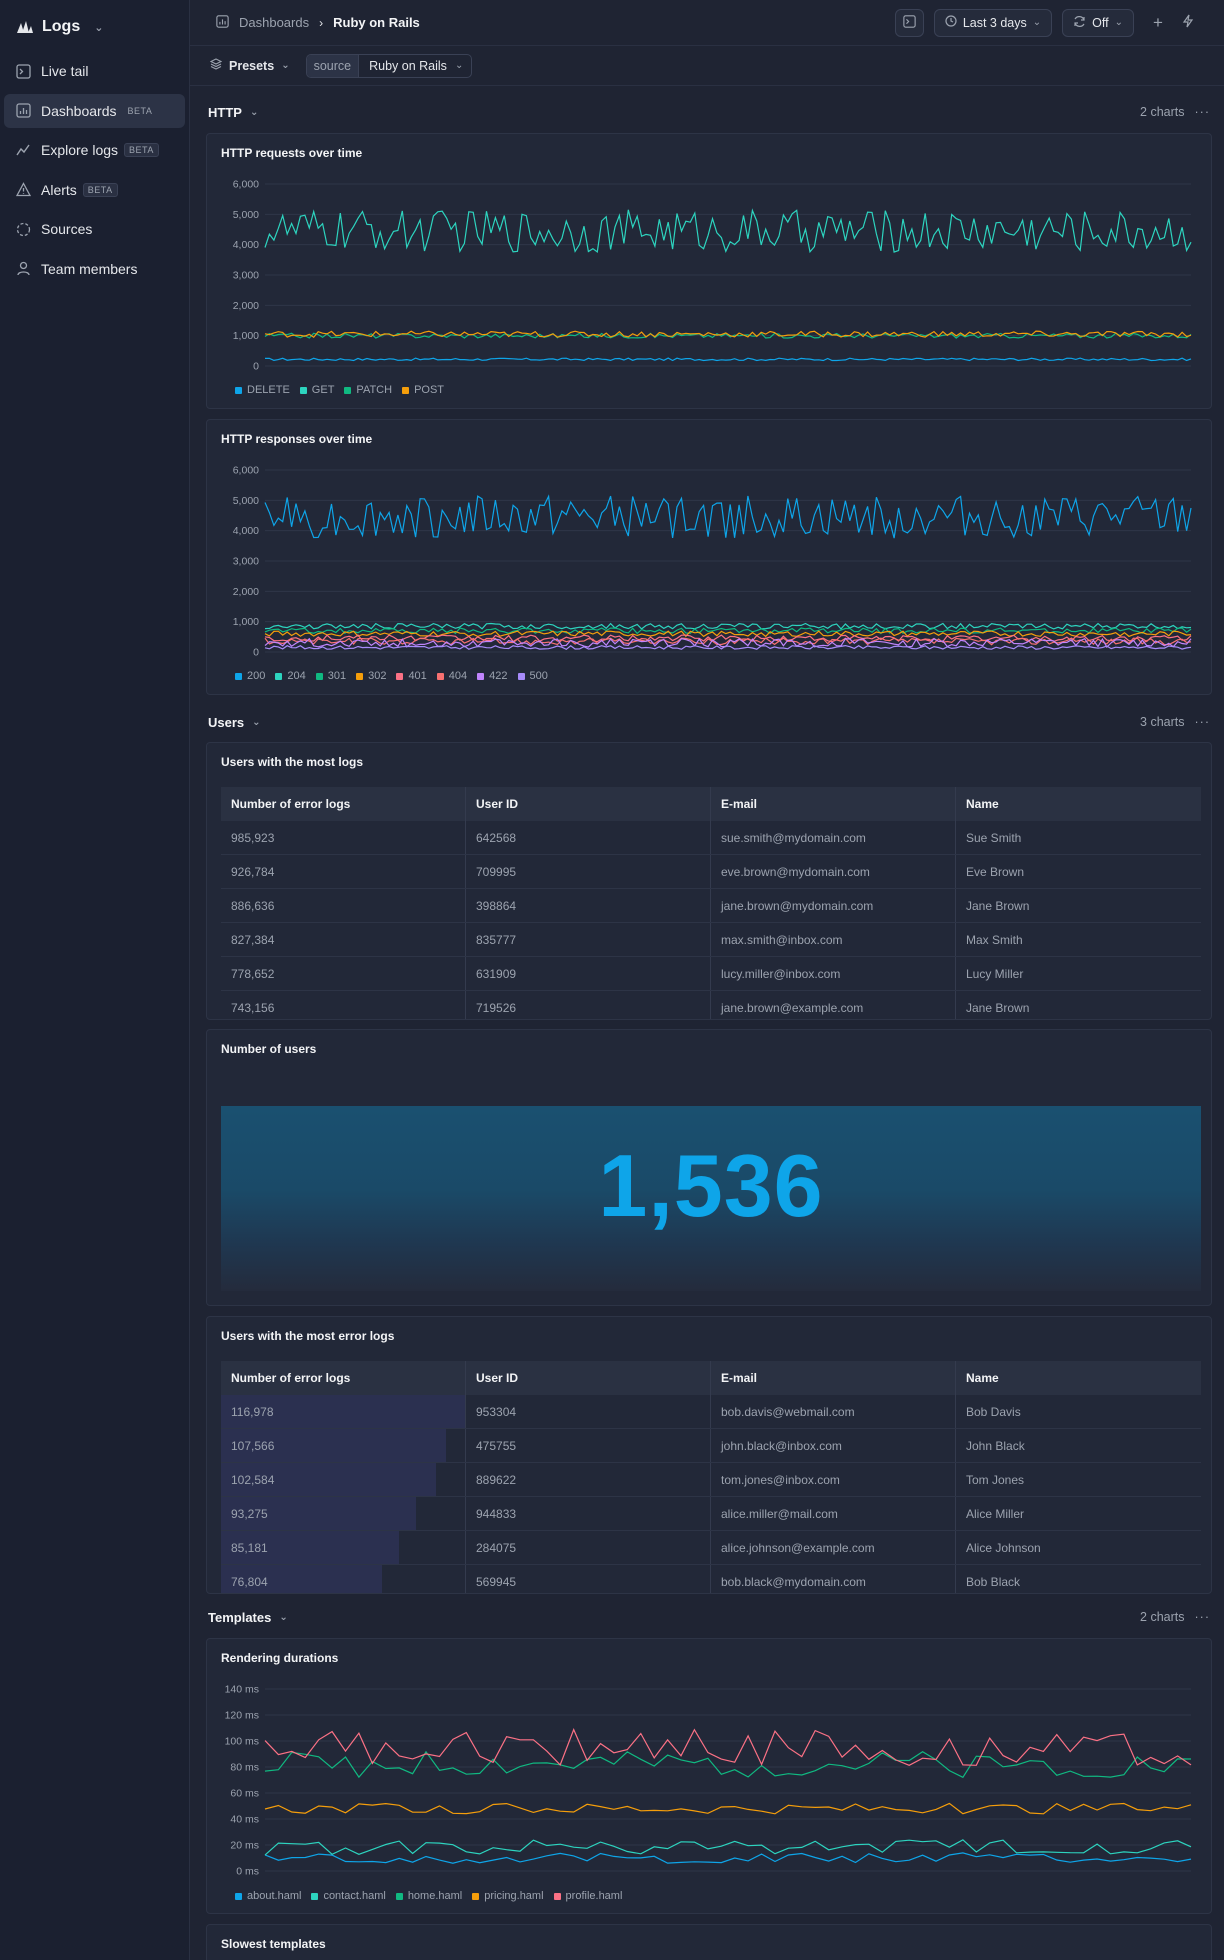 Image resolution: width=1224 pixels, height=1960 pixels. What do you see at coordinates (411, 676) in the screenshot?
I see `legend-item: 401` at bounding box center [411, 676].